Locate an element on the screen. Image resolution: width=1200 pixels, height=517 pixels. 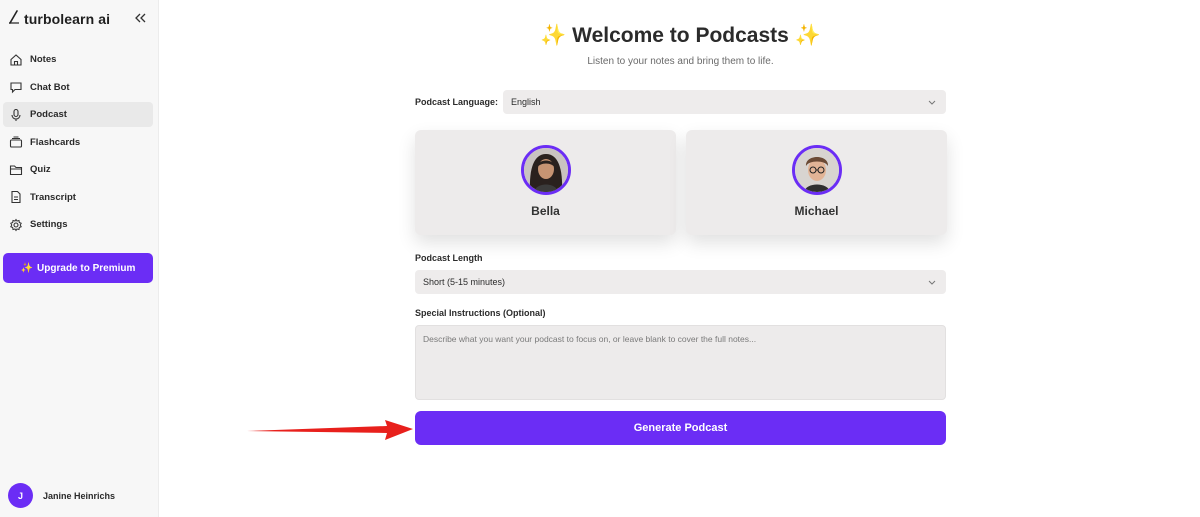
sidebar-item-label: Settings is located at coordinates (49, 224).